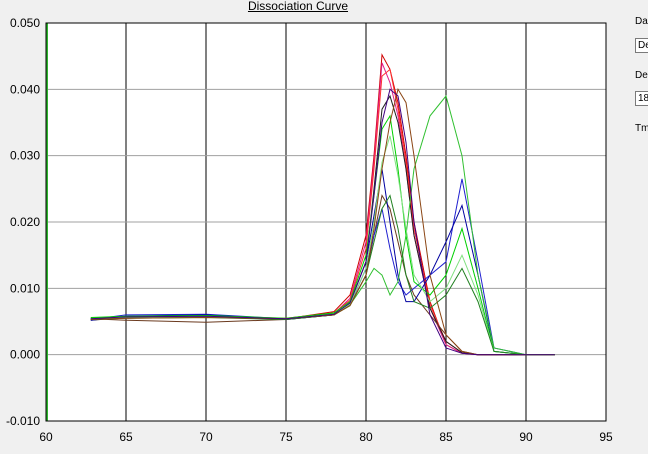  Describe the element at coordinates (641, 45) in the screenshot. I see `side-field-1: De` at that location.